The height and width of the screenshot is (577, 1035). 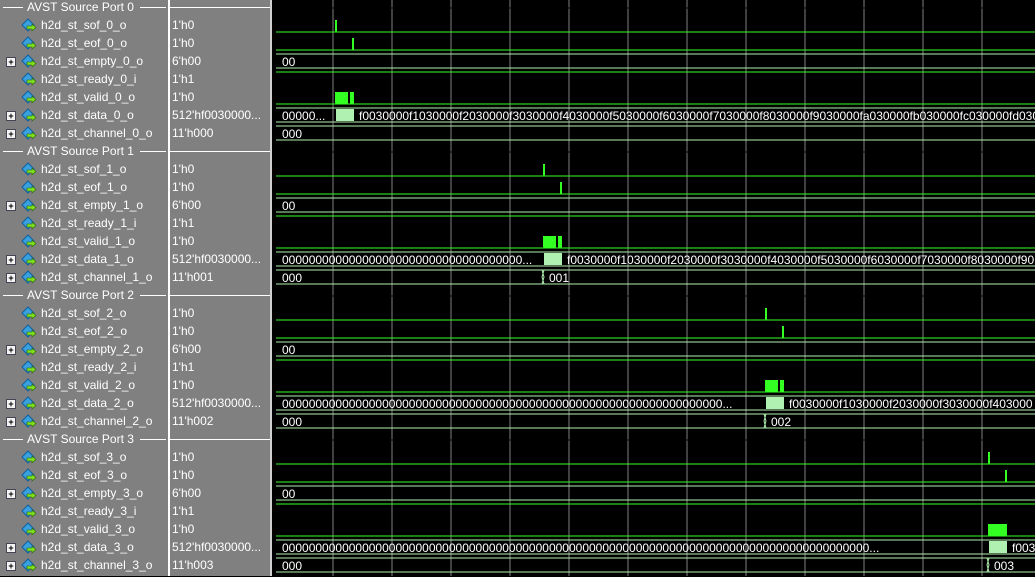 What do you see at coordinates (87, 115) in the screenshot?
I see `signal-name: h2d_st_data_0_o` at bounding box center [87, 115].